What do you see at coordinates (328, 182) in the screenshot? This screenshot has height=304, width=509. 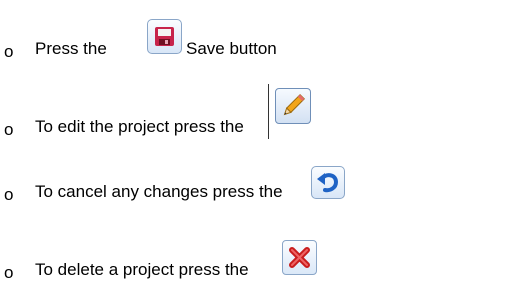 I see `undo-icon` at bounding box center [328, 182].